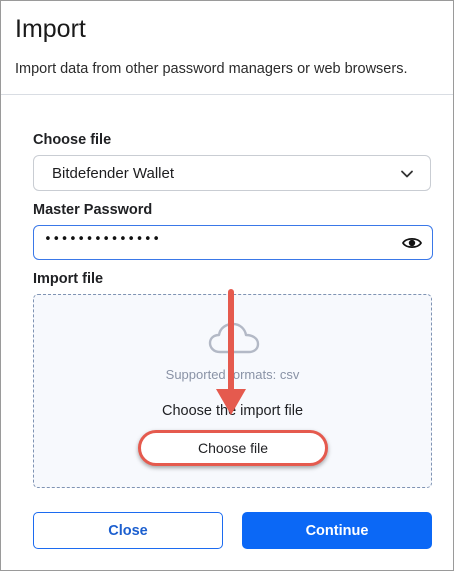  Describe the element at coordinates (232, 374) in the screenshot. I see `supported-formats-text: Supported formats: csv` at that location.